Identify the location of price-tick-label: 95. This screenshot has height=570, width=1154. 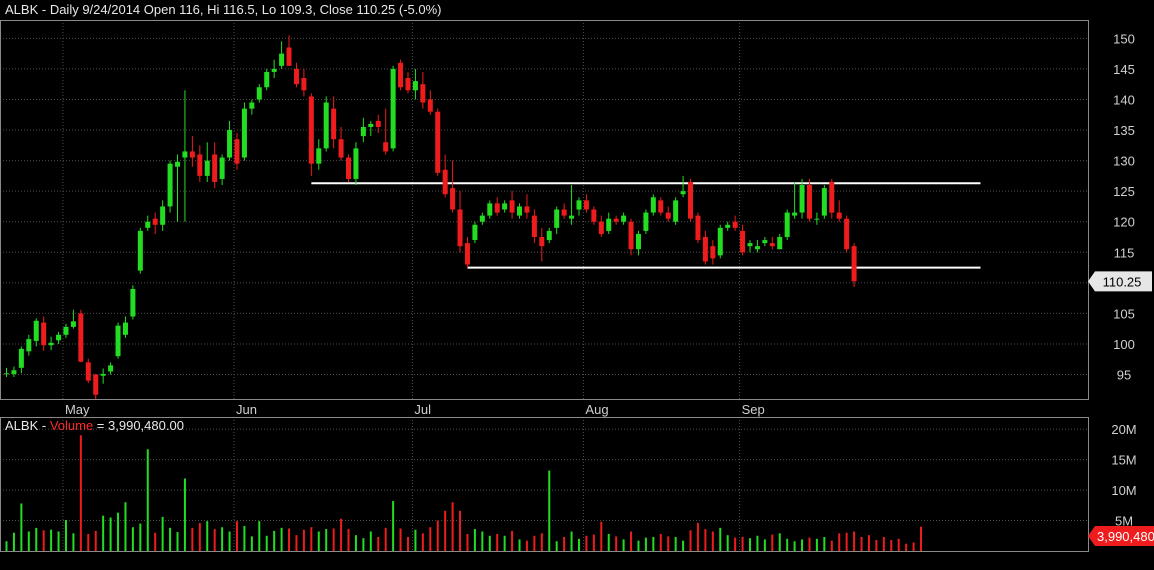
(1124, 375).